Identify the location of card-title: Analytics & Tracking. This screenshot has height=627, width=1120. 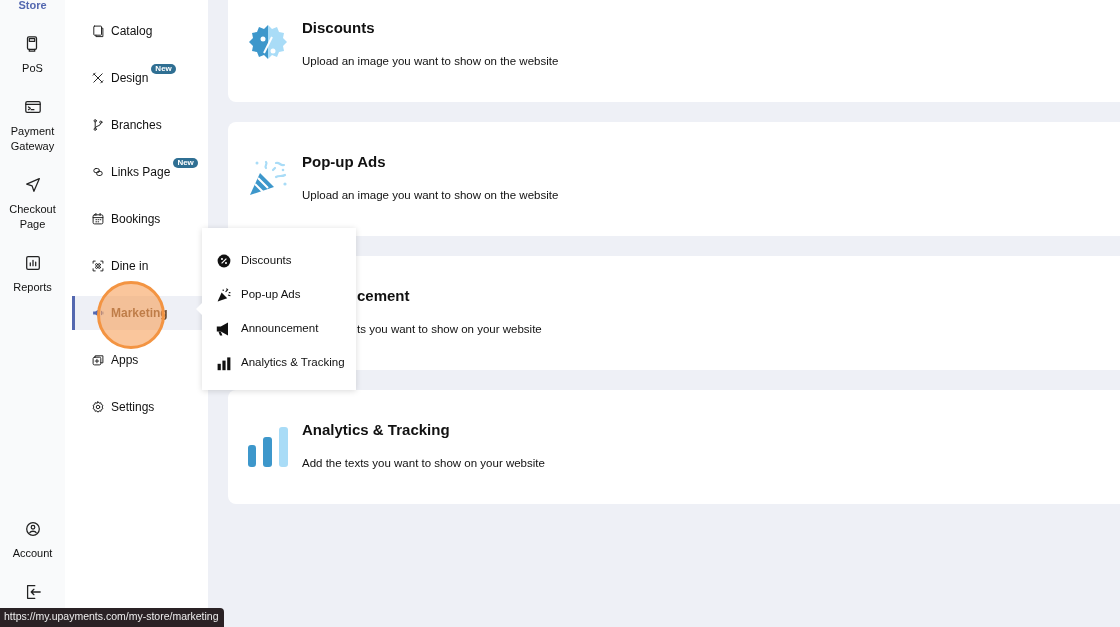
(376, 430).